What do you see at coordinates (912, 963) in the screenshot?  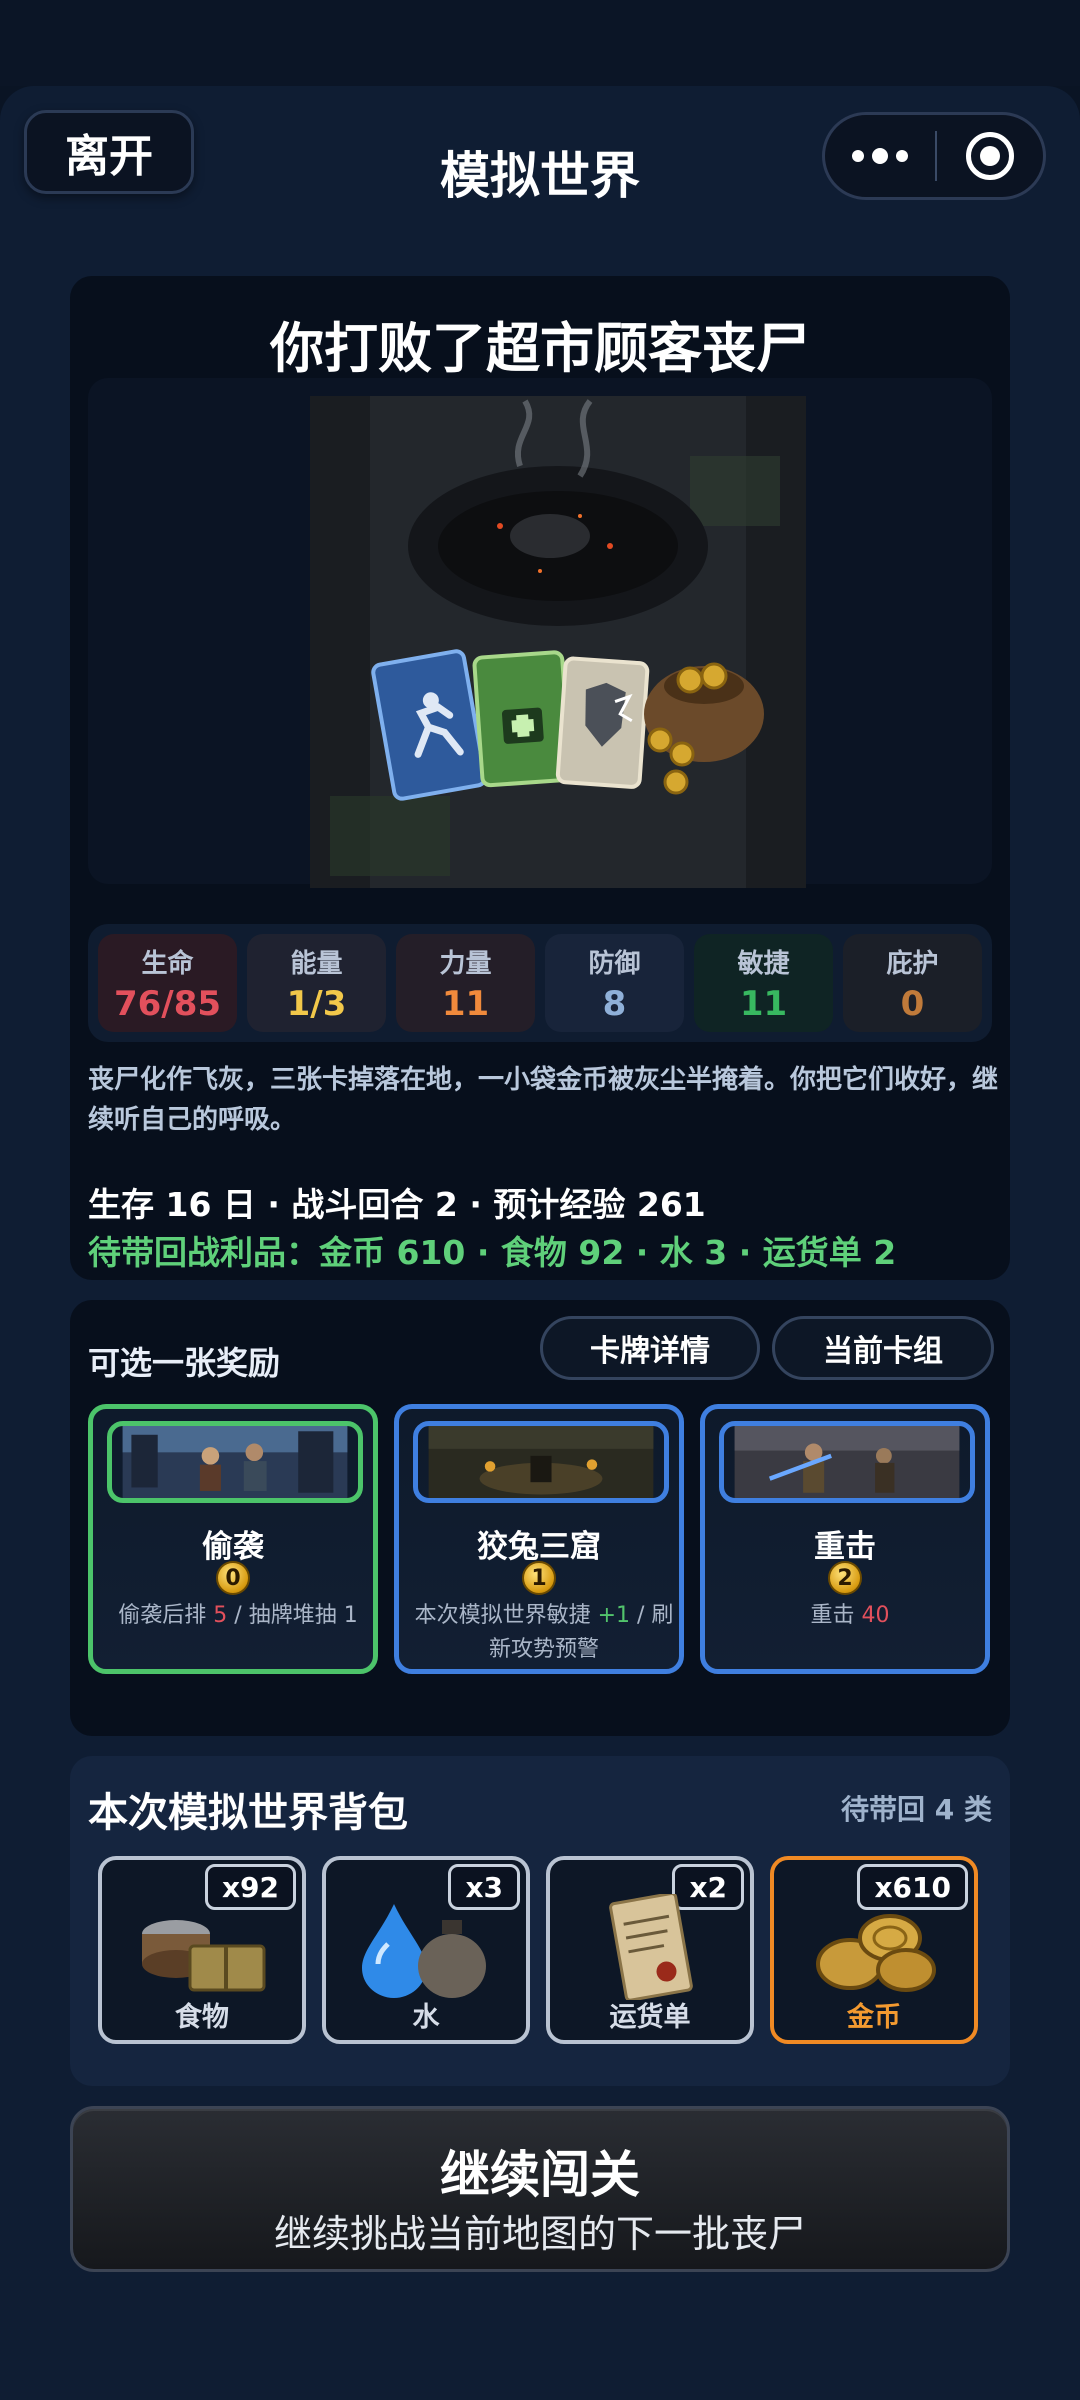 I see `stat-label: 庇护` at bounding box center [912, 963].